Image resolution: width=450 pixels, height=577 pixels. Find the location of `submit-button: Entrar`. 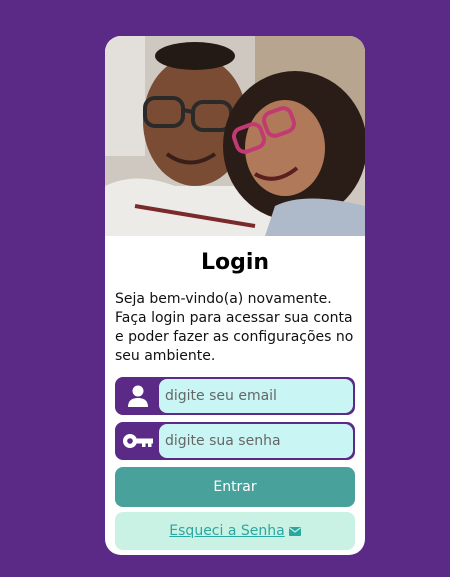

submit-button: Entrar is located at coordinates (235, 487).